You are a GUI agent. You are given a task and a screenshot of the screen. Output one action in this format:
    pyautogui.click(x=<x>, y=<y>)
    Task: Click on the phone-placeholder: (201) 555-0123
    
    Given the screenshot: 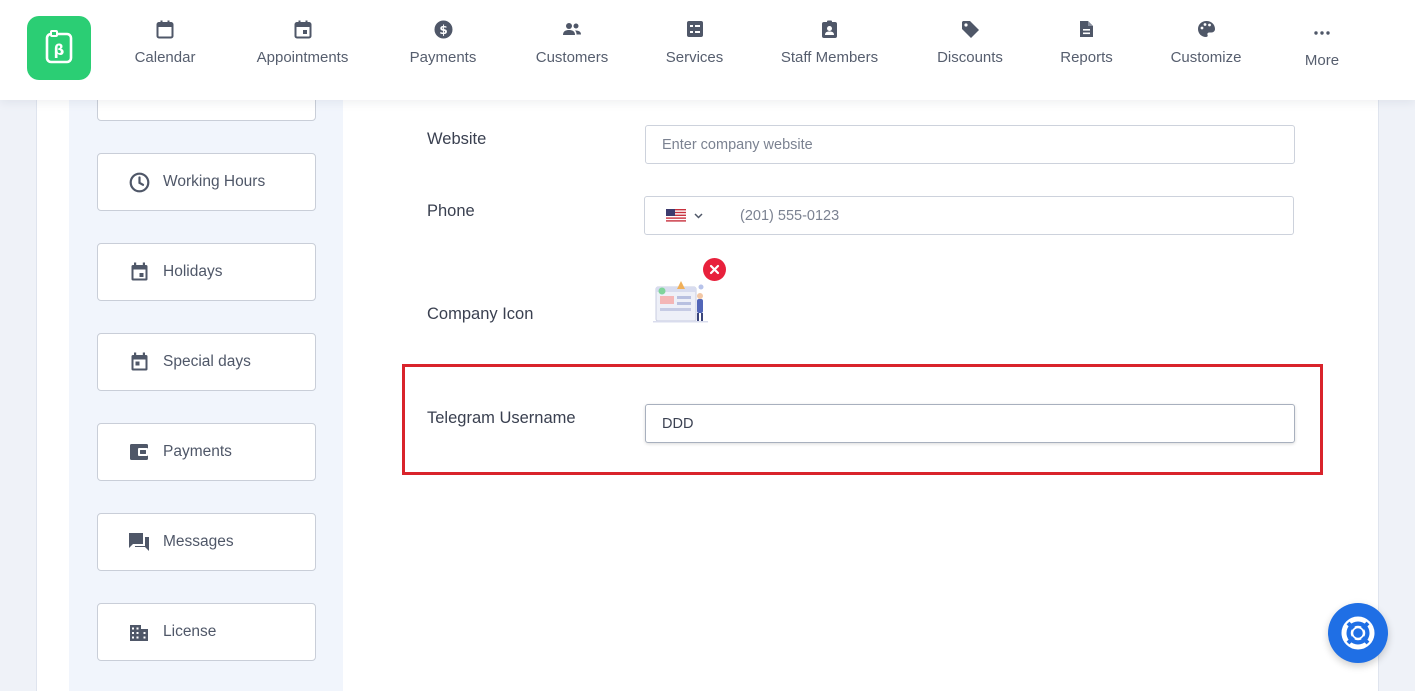 What is the action you would take?
    pyautogui.click(x=790, y=215)
    